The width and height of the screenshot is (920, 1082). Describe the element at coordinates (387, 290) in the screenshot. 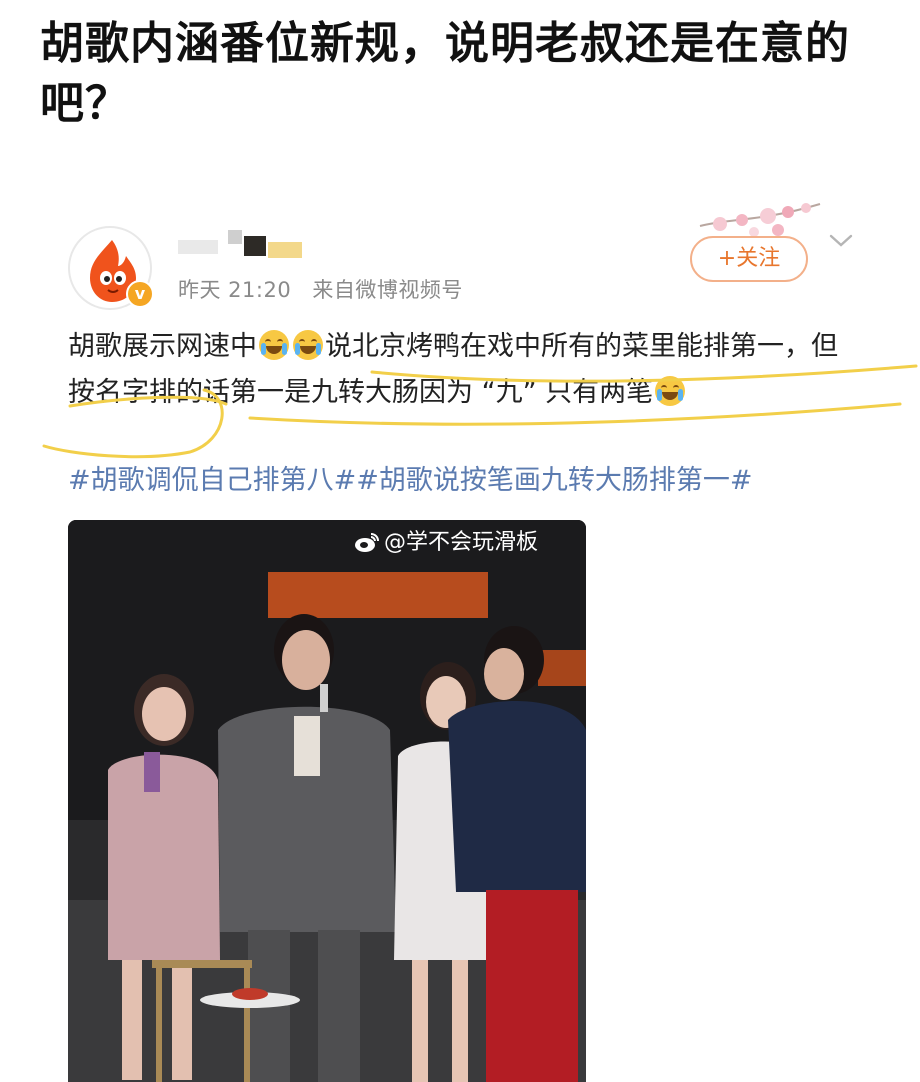

I see `post-source: 来自微博视频号` at that location.